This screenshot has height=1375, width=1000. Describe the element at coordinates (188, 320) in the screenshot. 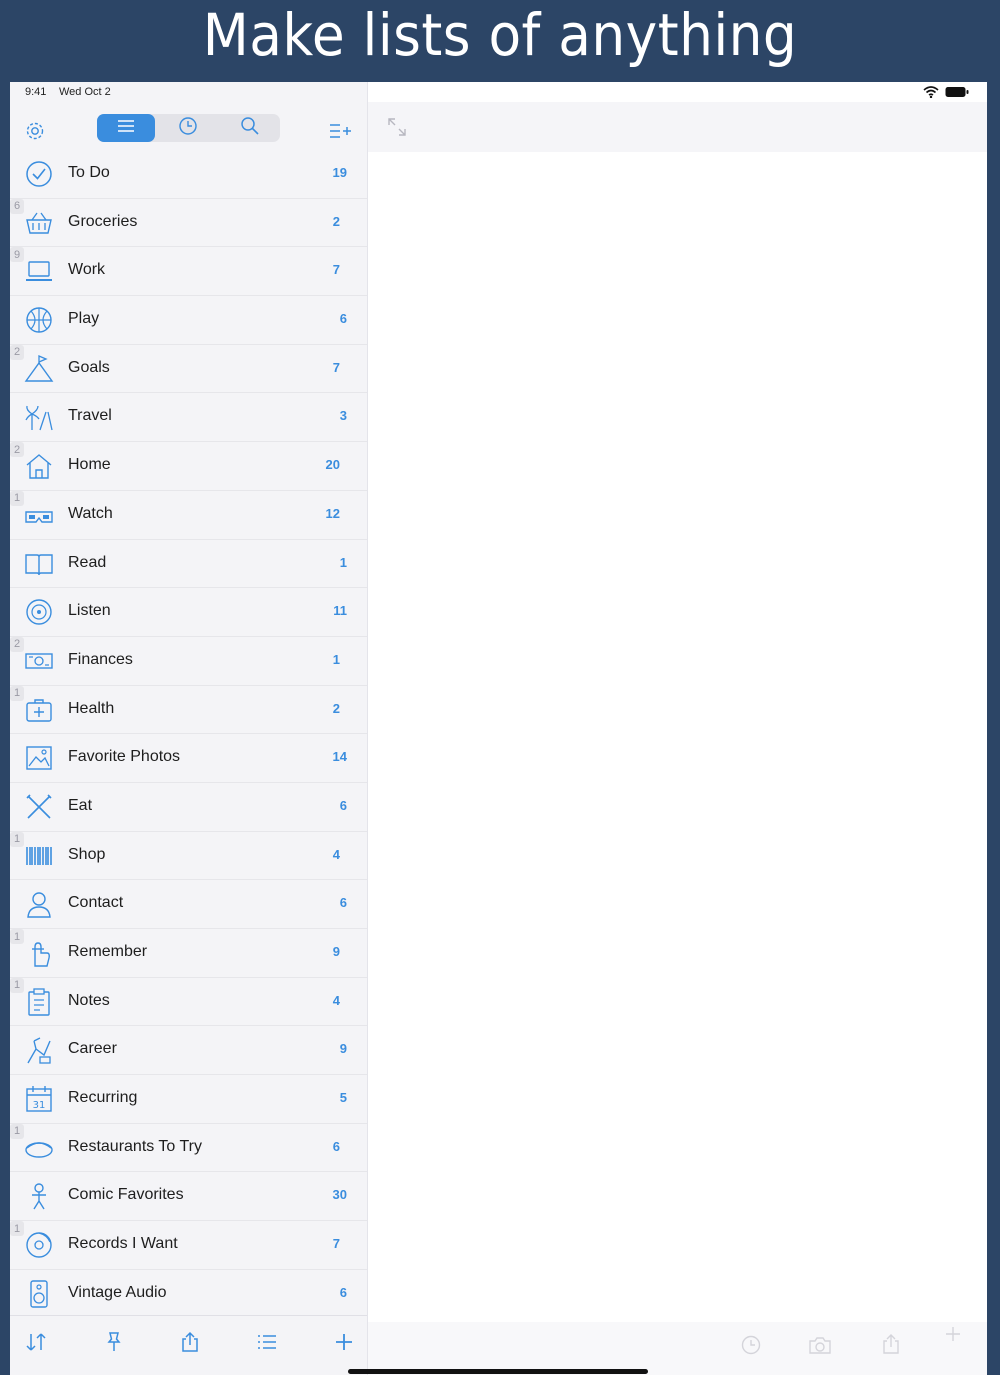

I see `list-row: Play 6` at that location.